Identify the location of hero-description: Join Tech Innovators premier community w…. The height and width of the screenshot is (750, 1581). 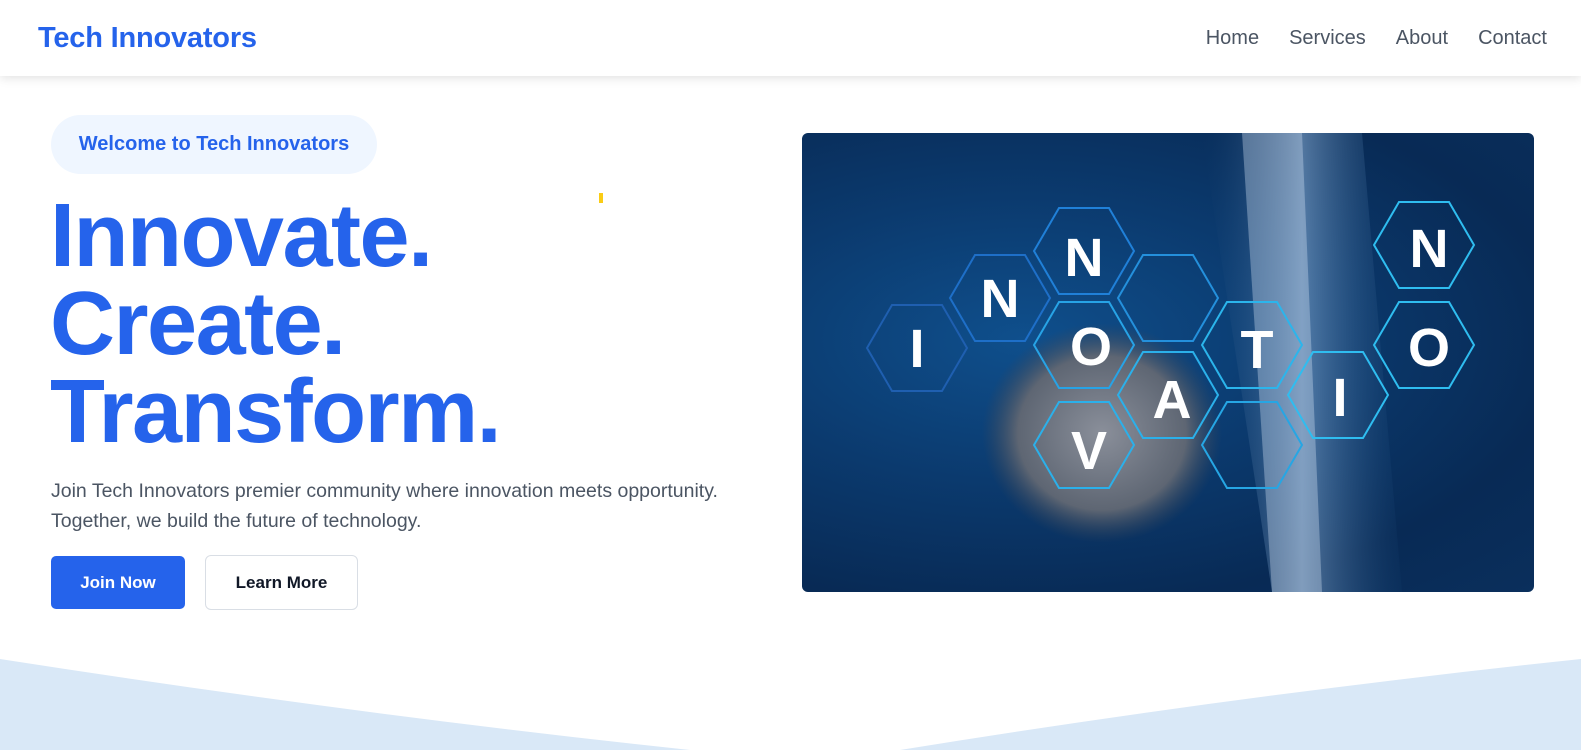
(416, 506).